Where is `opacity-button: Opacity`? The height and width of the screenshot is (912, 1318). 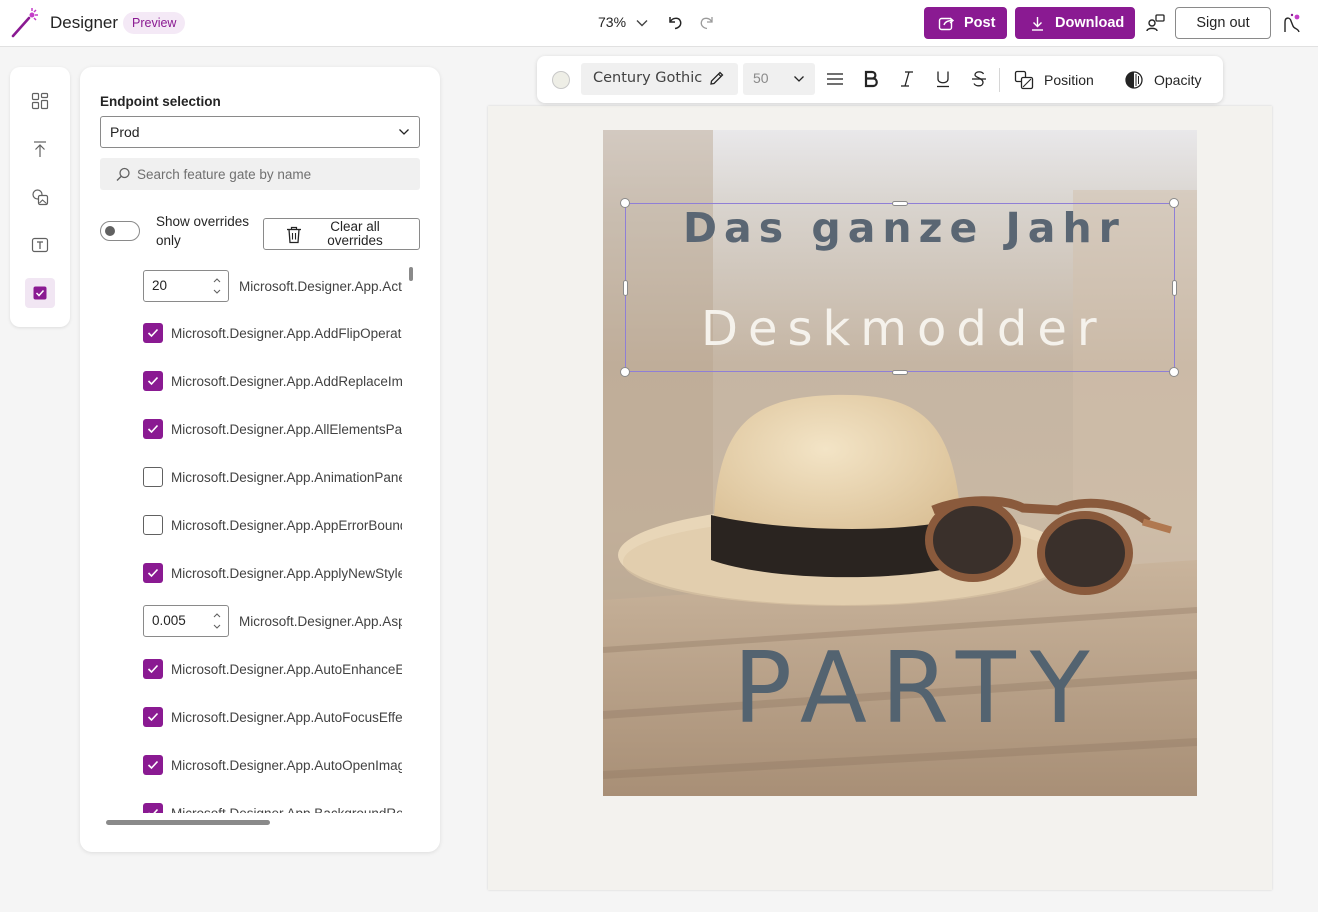
opacity-button: Opacity is located at coordinates (1162, 80).